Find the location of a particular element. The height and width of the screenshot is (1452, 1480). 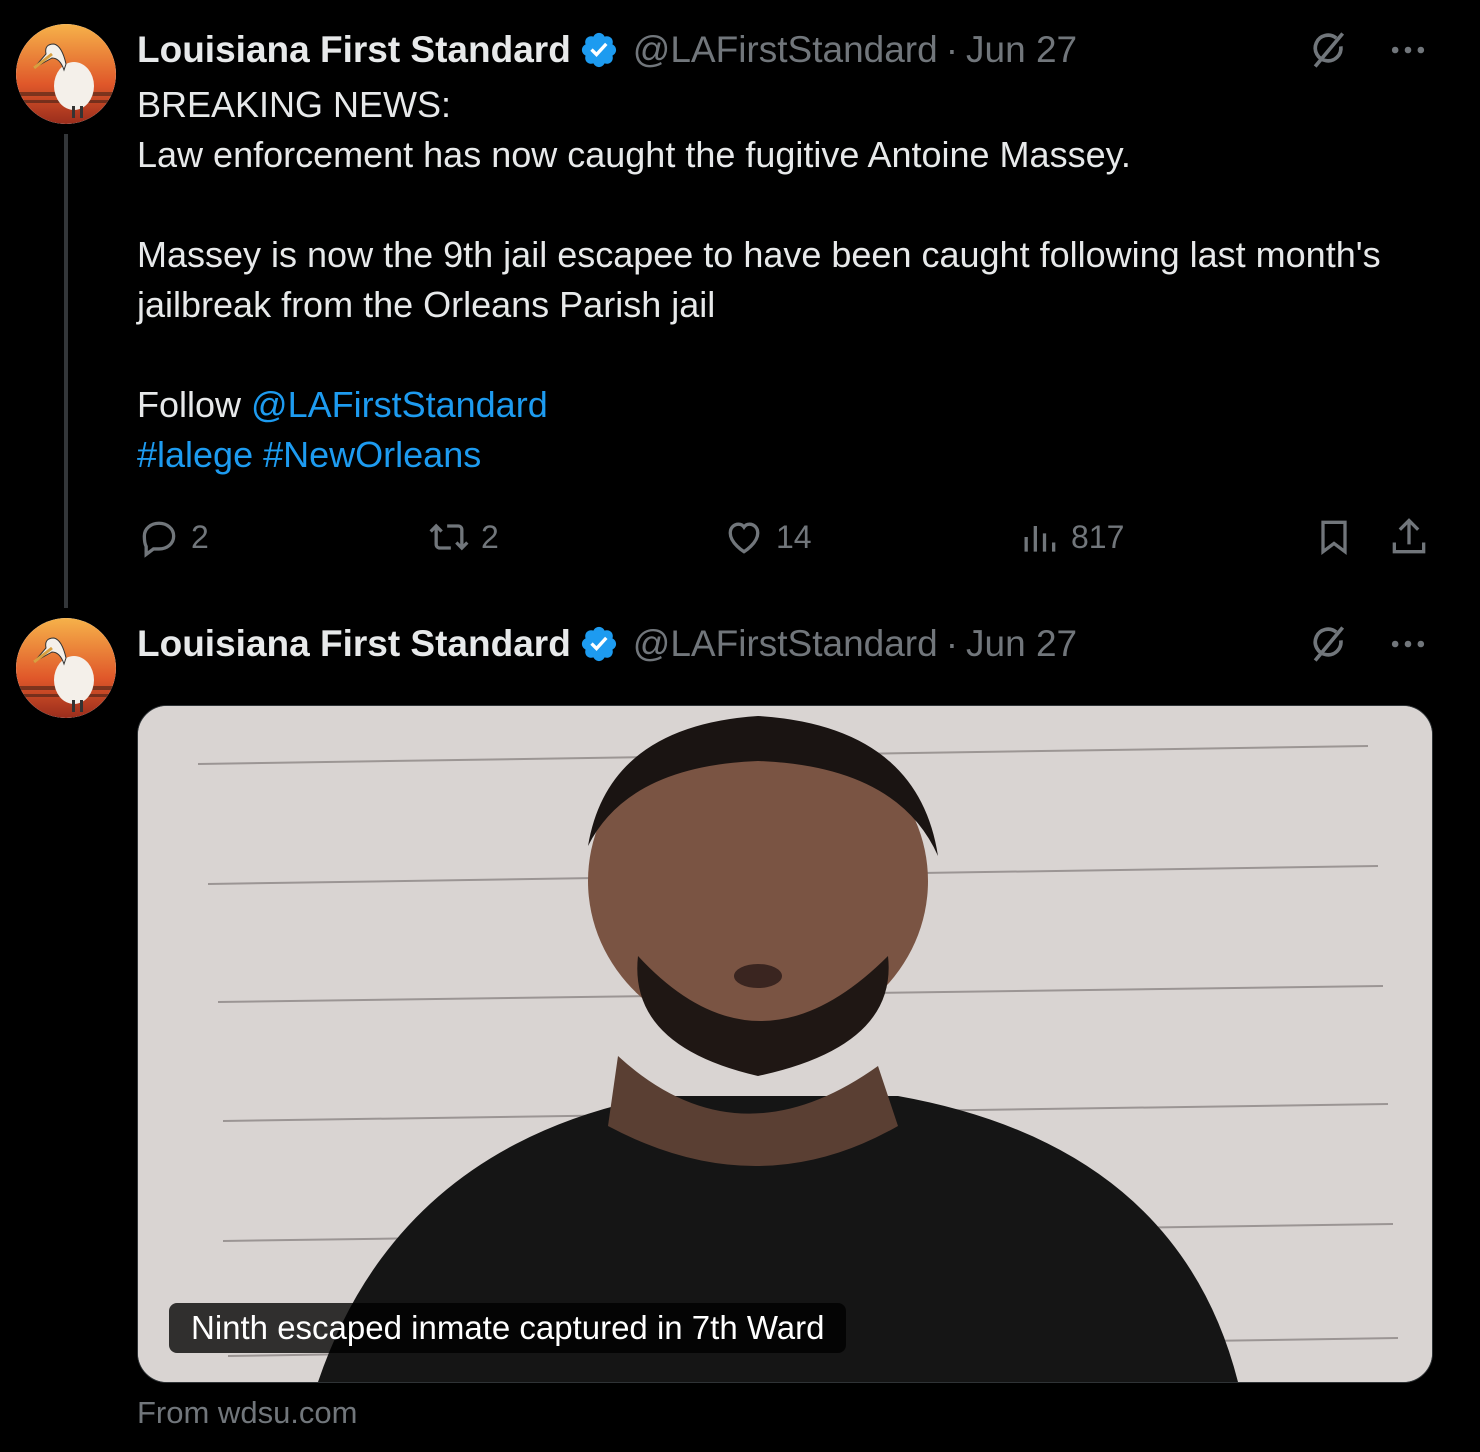

share-button is located at coordinates (1414, 537).